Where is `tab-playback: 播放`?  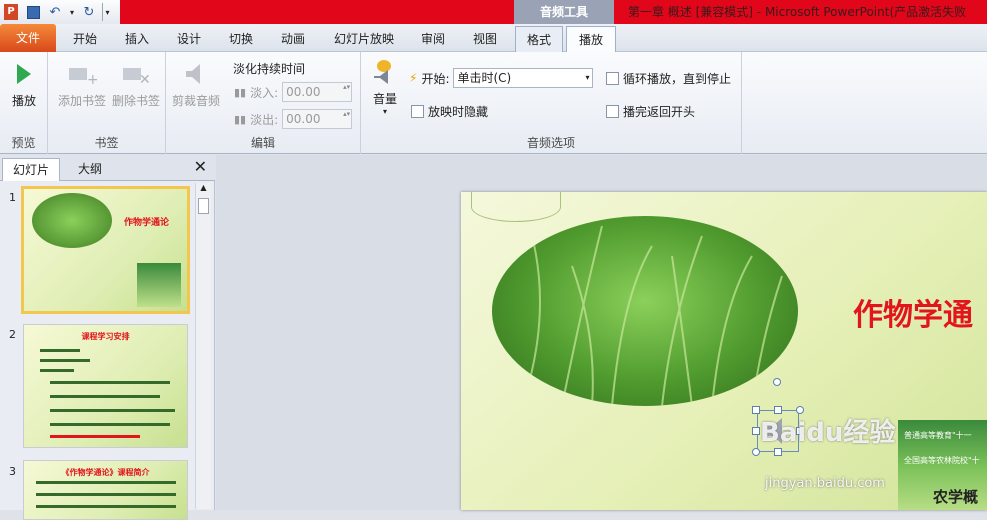
tab-playback: 播放 is located at coordinates (591, 39).